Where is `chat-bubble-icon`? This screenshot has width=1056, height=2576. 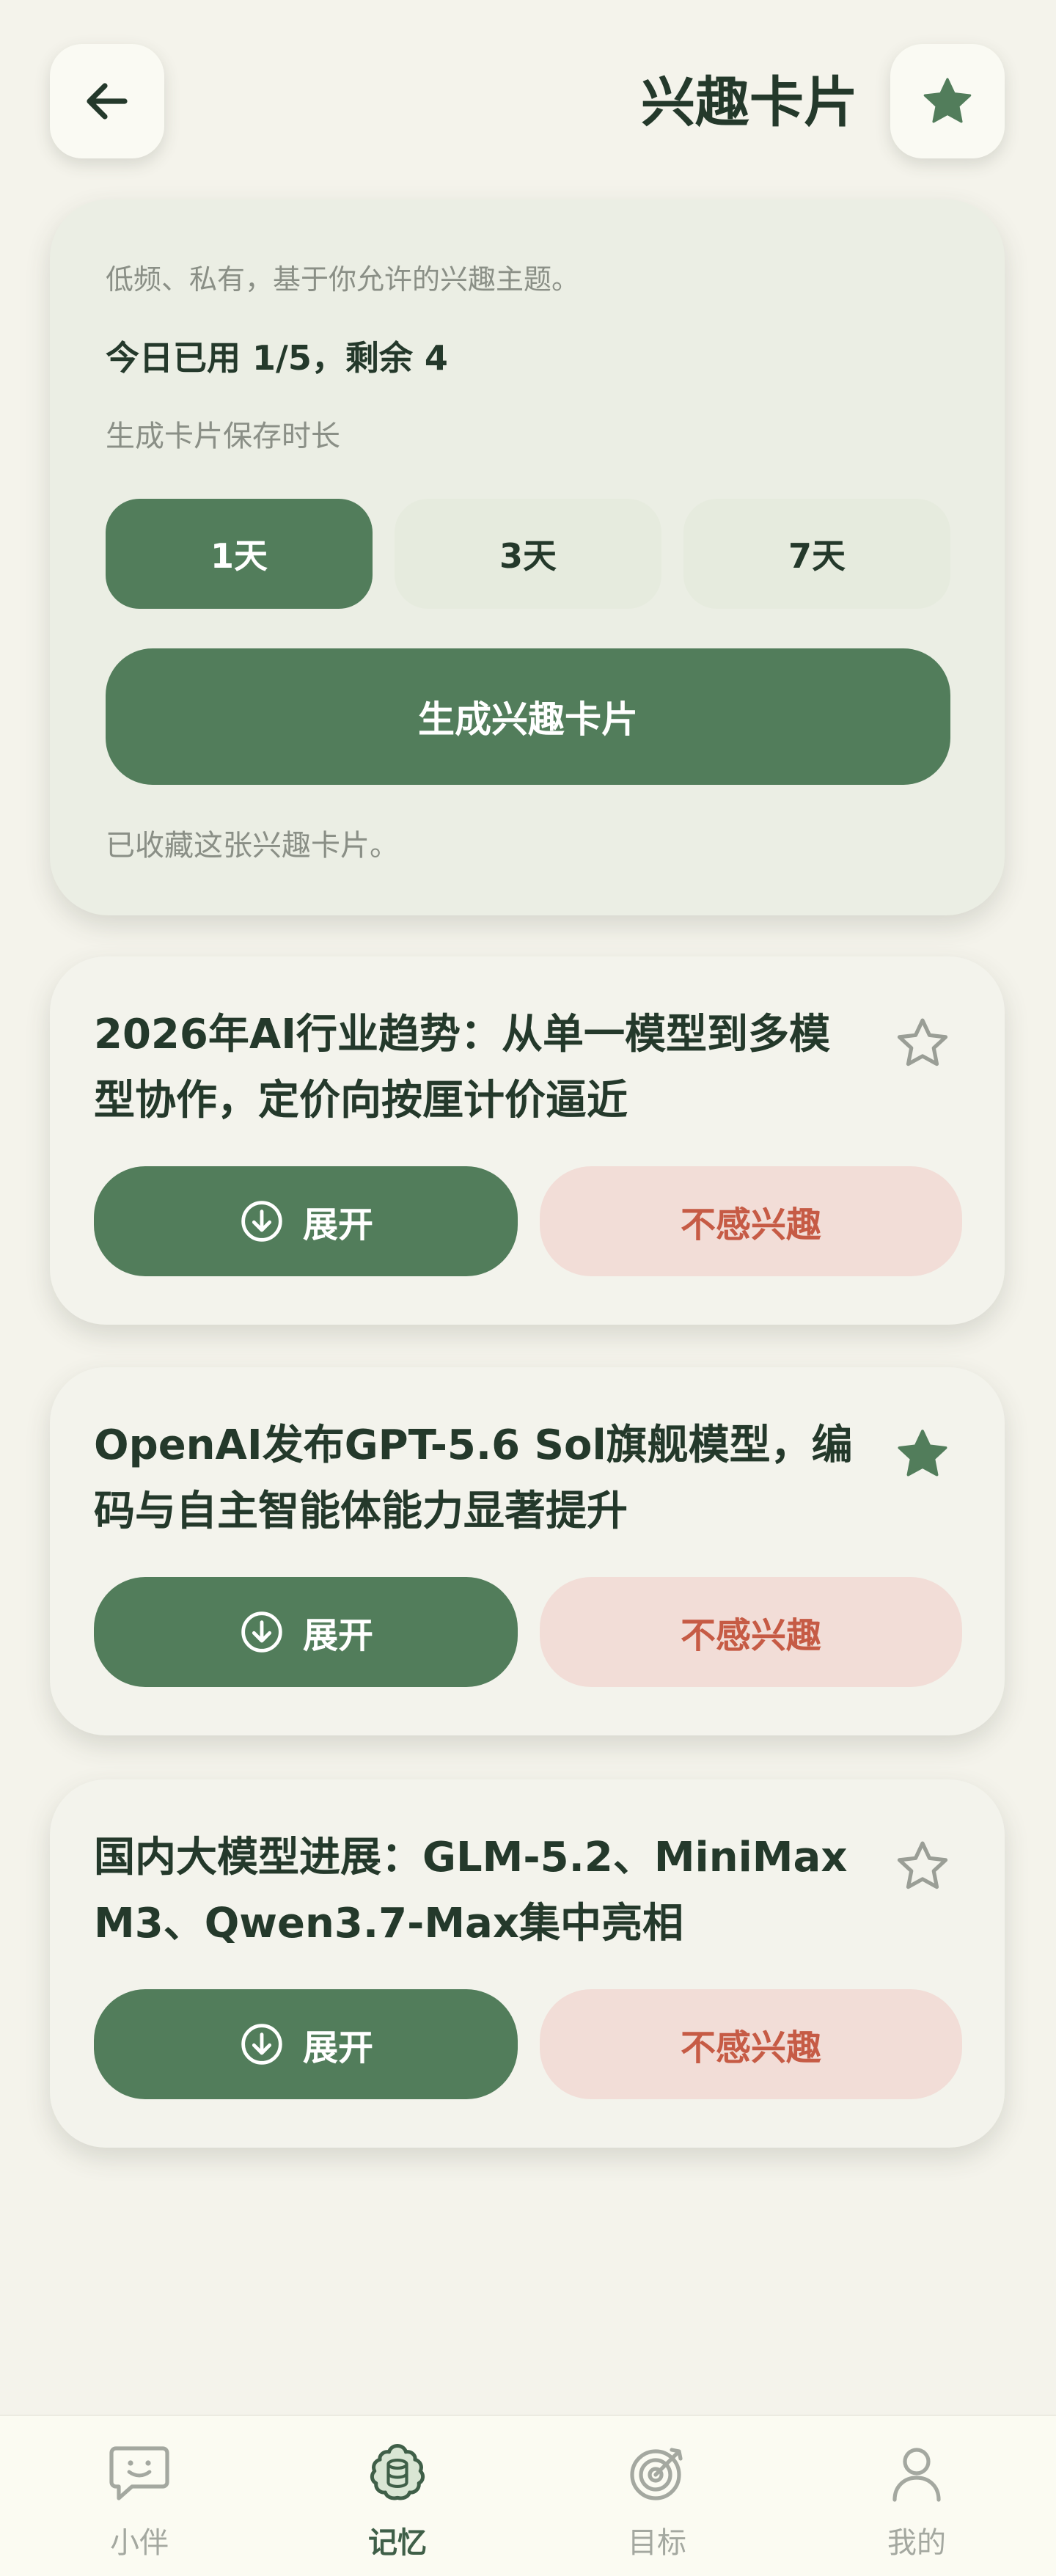
chat-bubble-icon is located at coordinates (139, 2473).